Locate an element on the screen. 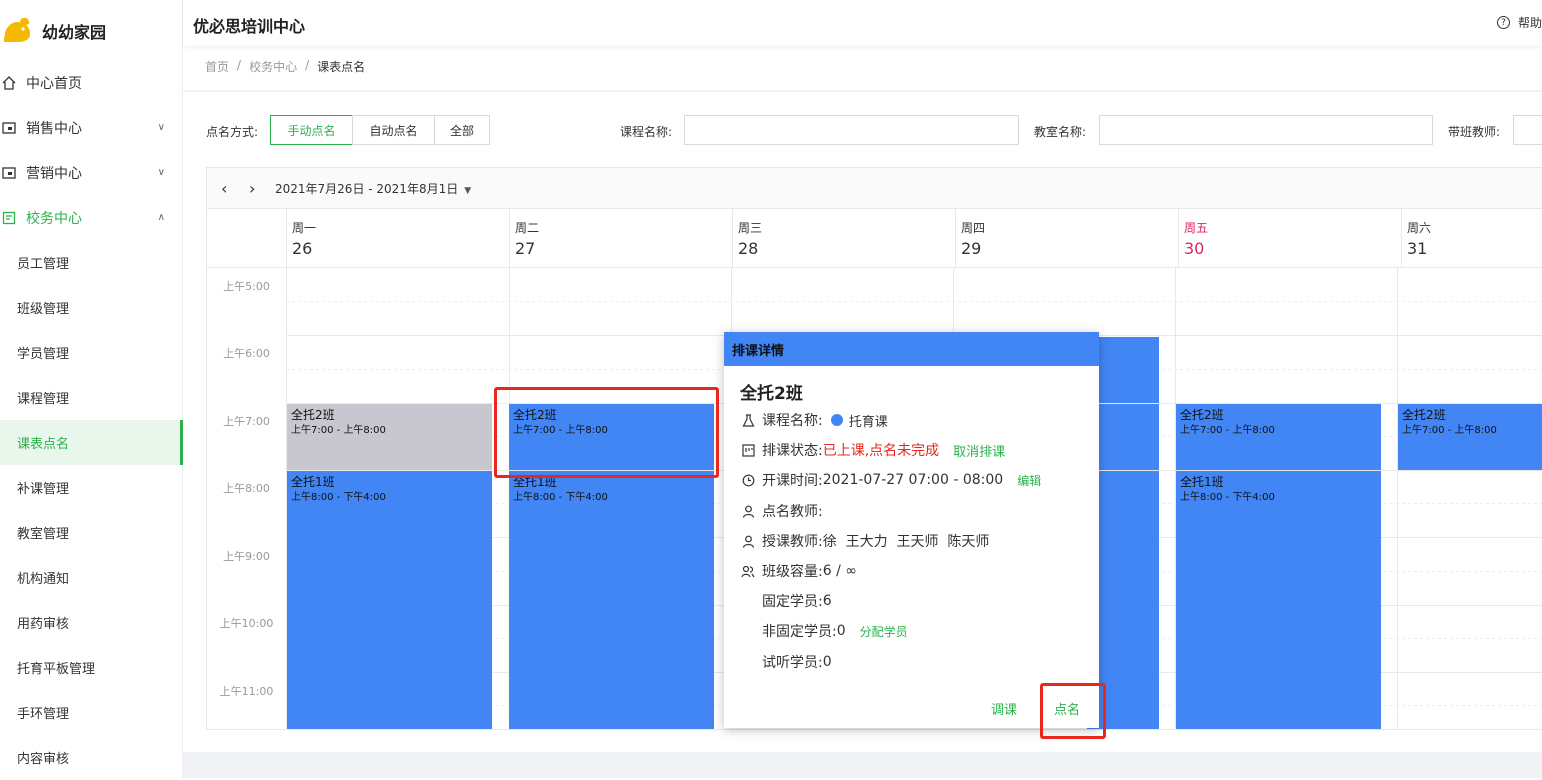 Image resolution: width=1542 pixels, height=780 pixels. mode-manual-button: 手动点名 is located at coordinates (311, 130).